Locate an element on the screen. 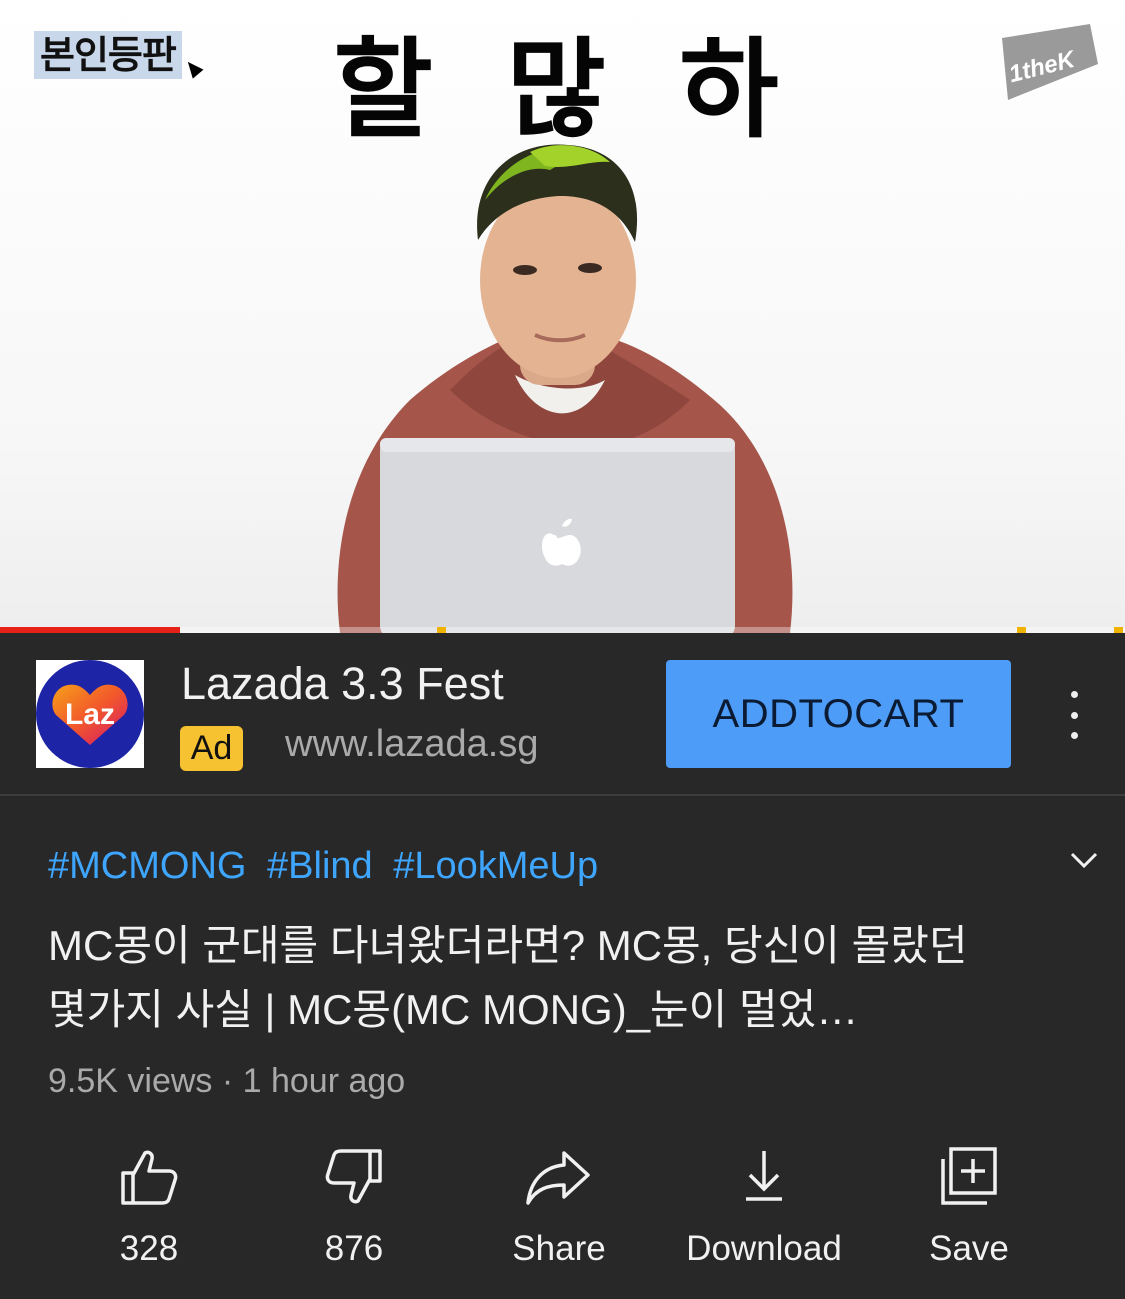 Image resolution: width=1125 pixels, height=1299 pixels. add-to-cart-button: ADDTOCART is located at coordinates (838, 714).